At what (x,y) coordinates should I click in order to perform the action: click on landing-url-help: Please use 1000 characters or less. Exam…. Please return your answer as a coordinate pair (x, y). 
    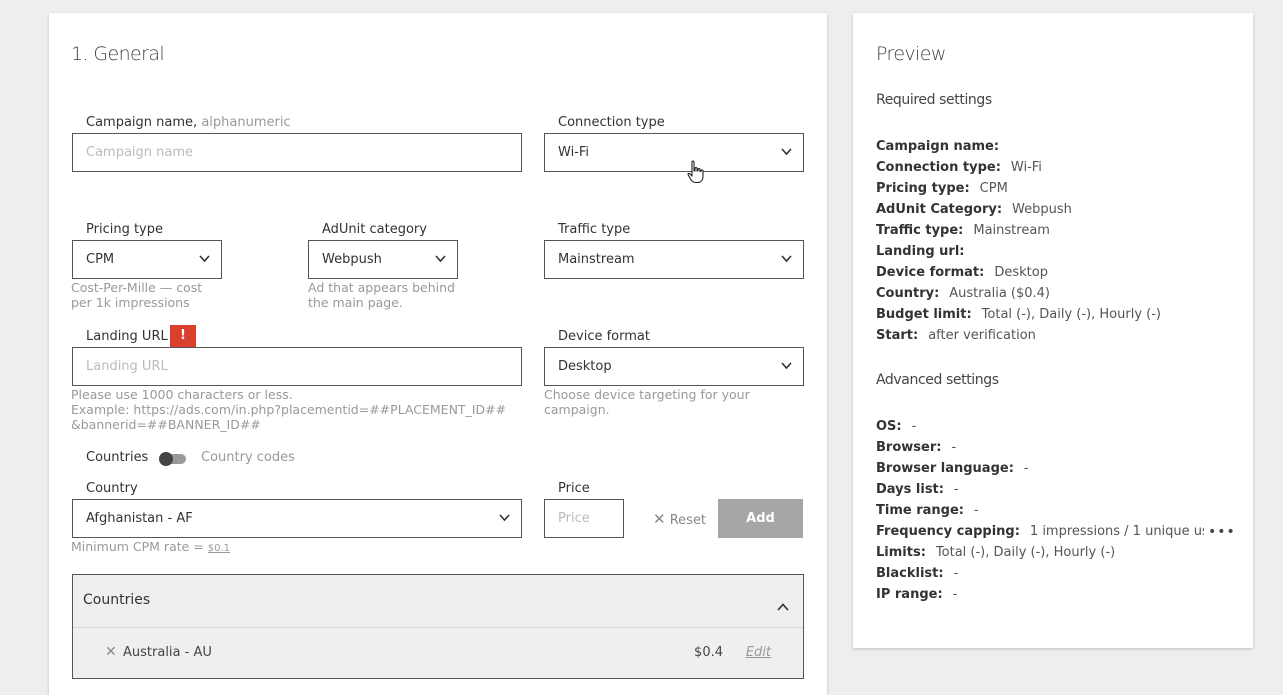
    Looking at the image, I should click on (288, 409).